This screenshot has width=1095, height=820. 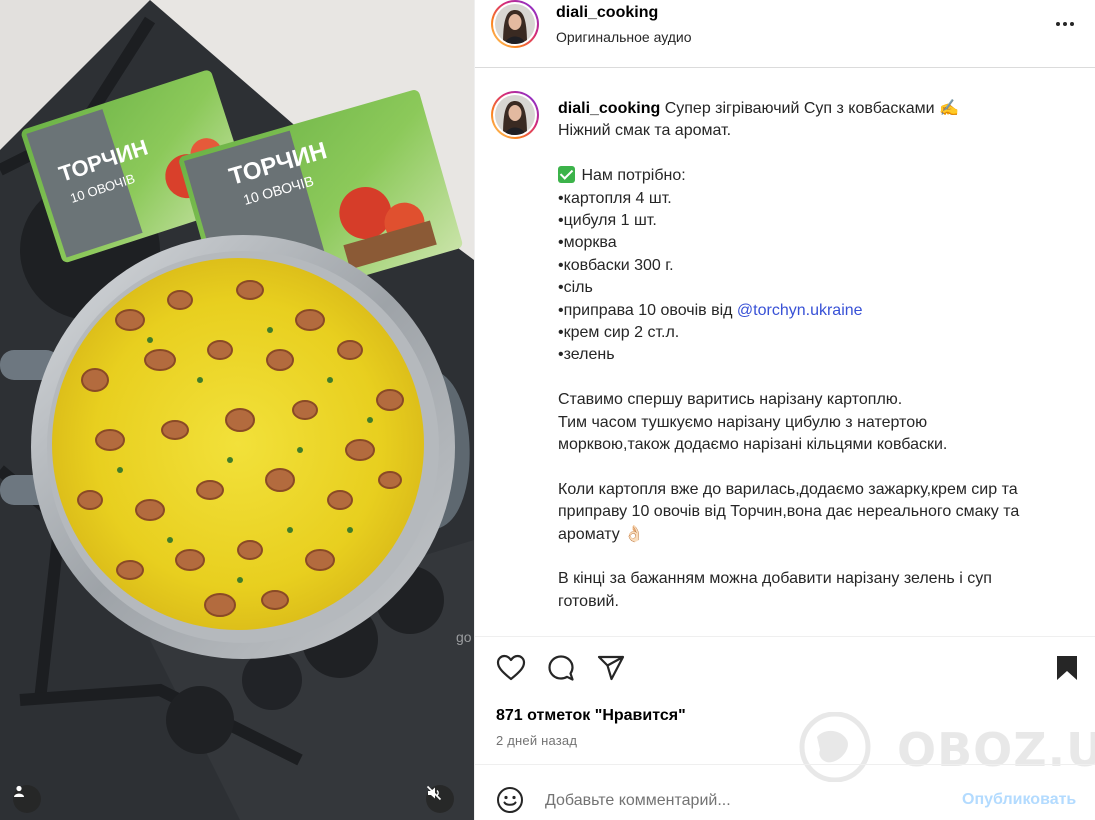 I want to click on comment-input, so click(x=735, y=801).